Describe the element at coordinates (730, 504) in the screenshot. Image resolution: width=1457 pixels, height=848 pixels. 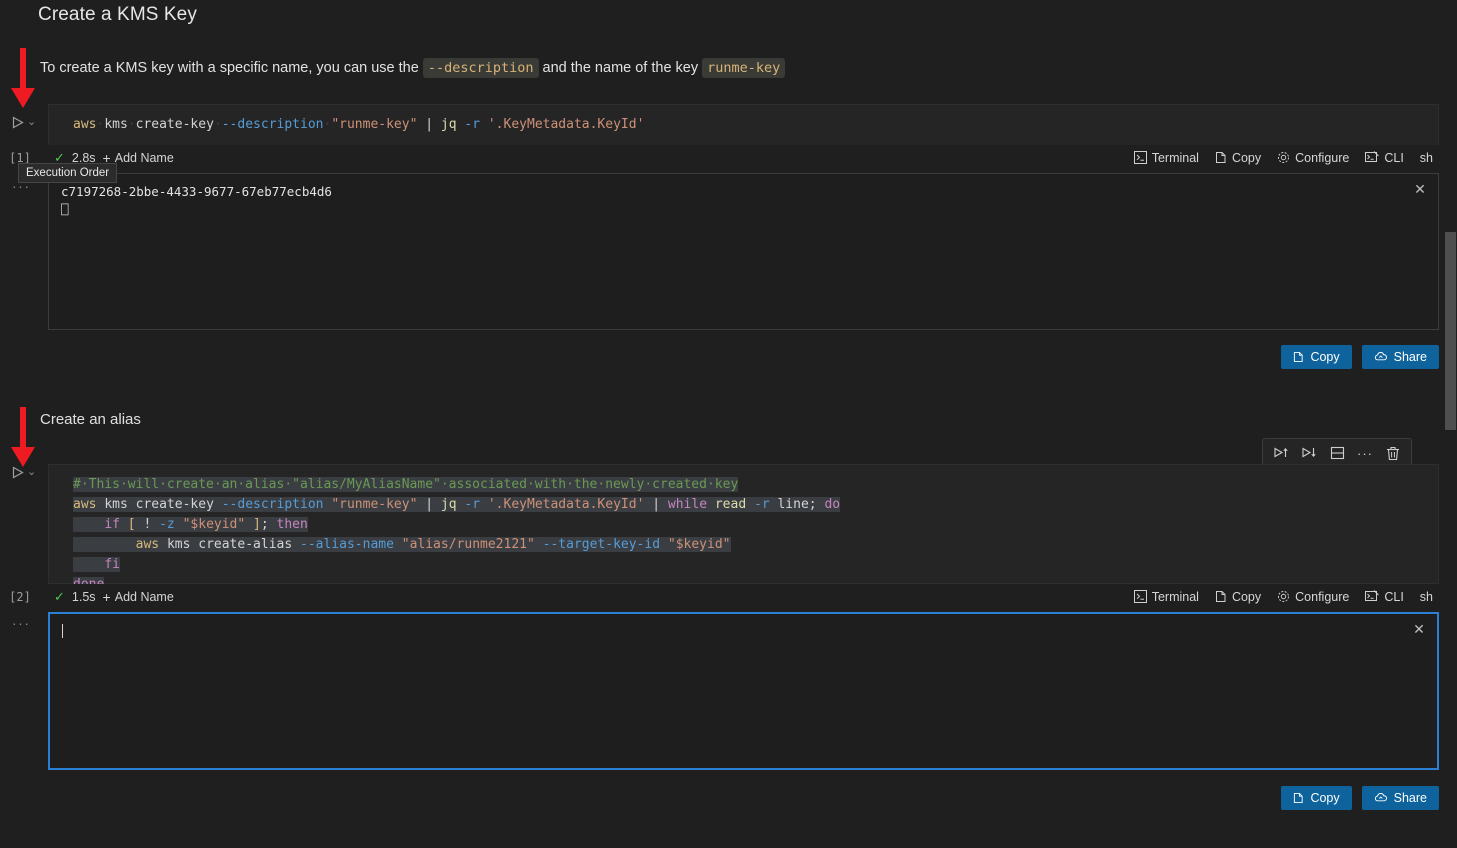
I see `code-token: read` at that location.